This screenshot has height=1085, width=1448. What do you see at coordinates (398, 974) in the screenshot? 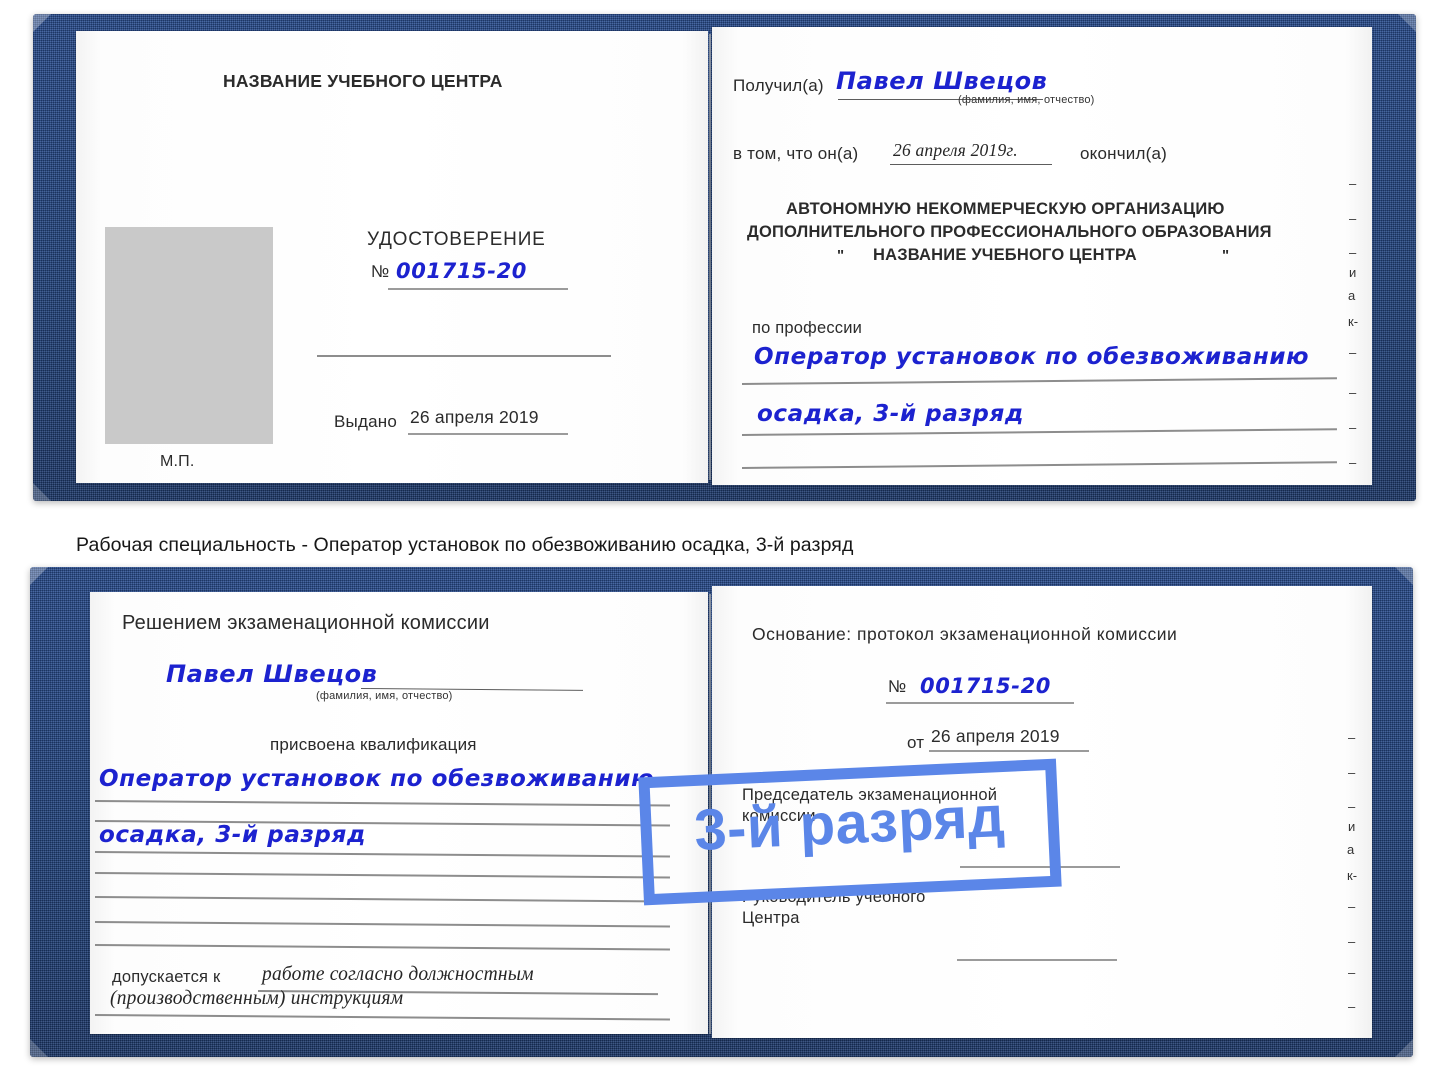
I see `admitted-line-1: работе согласно должностным` at bounding box center [398, 974].